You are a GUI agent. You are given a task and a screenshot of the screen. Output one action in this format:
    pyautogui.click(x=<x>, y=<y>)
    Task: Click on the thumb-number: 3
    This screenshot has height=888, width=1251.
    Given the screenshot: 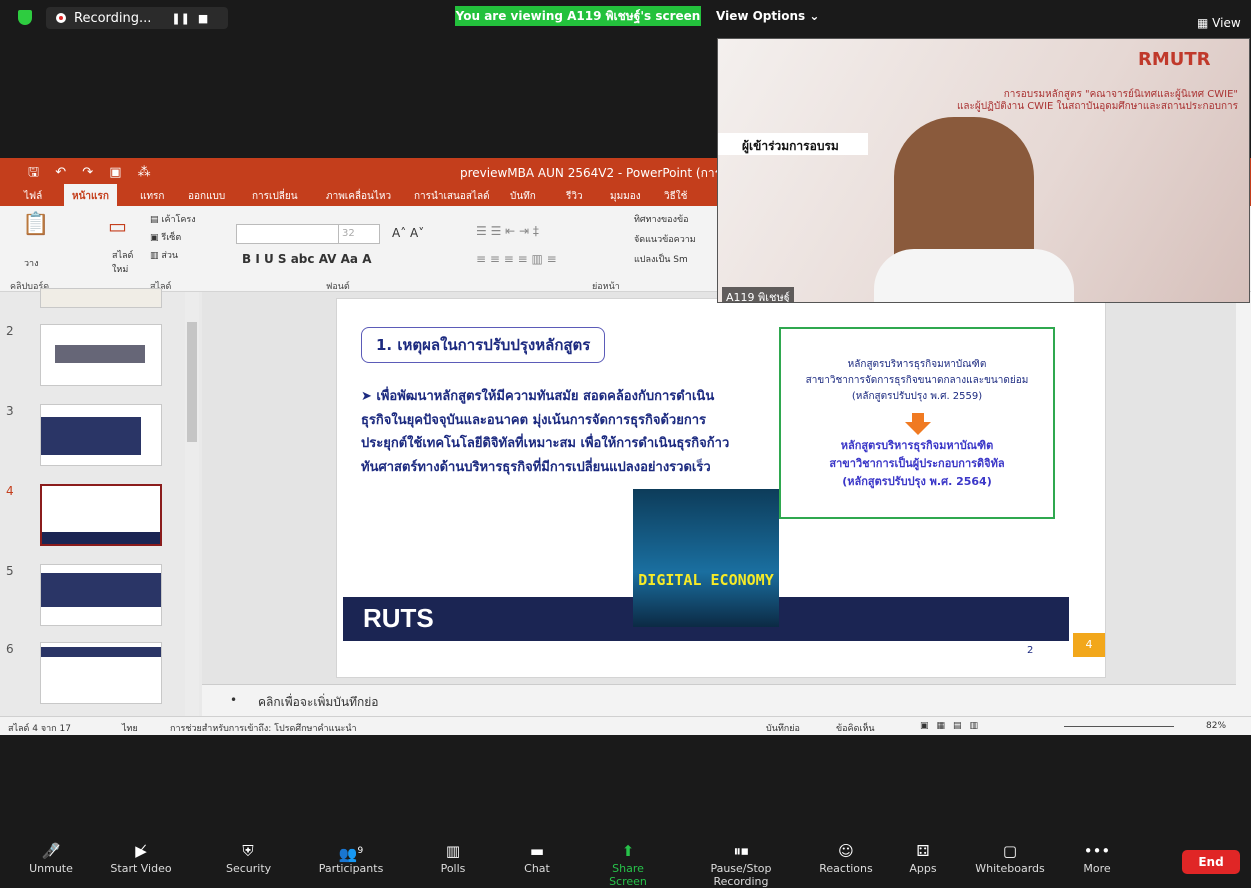 What is the action you would take?
    pyautogui.click(x=10, y=411)
    